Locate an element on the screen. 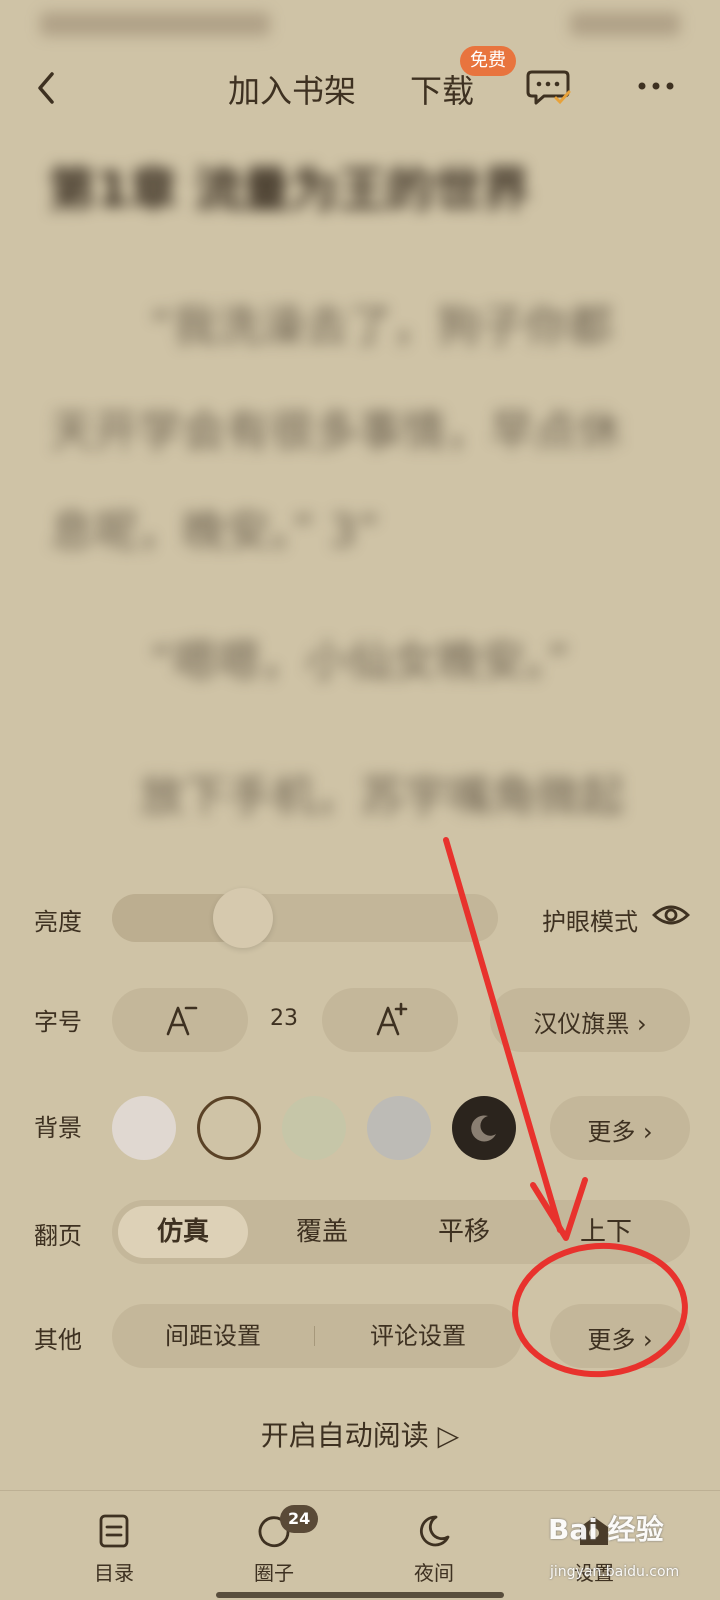 This screenshot has height=1600, width=720. other-more-button: 更多 › is located at coordinates (620, 1336).